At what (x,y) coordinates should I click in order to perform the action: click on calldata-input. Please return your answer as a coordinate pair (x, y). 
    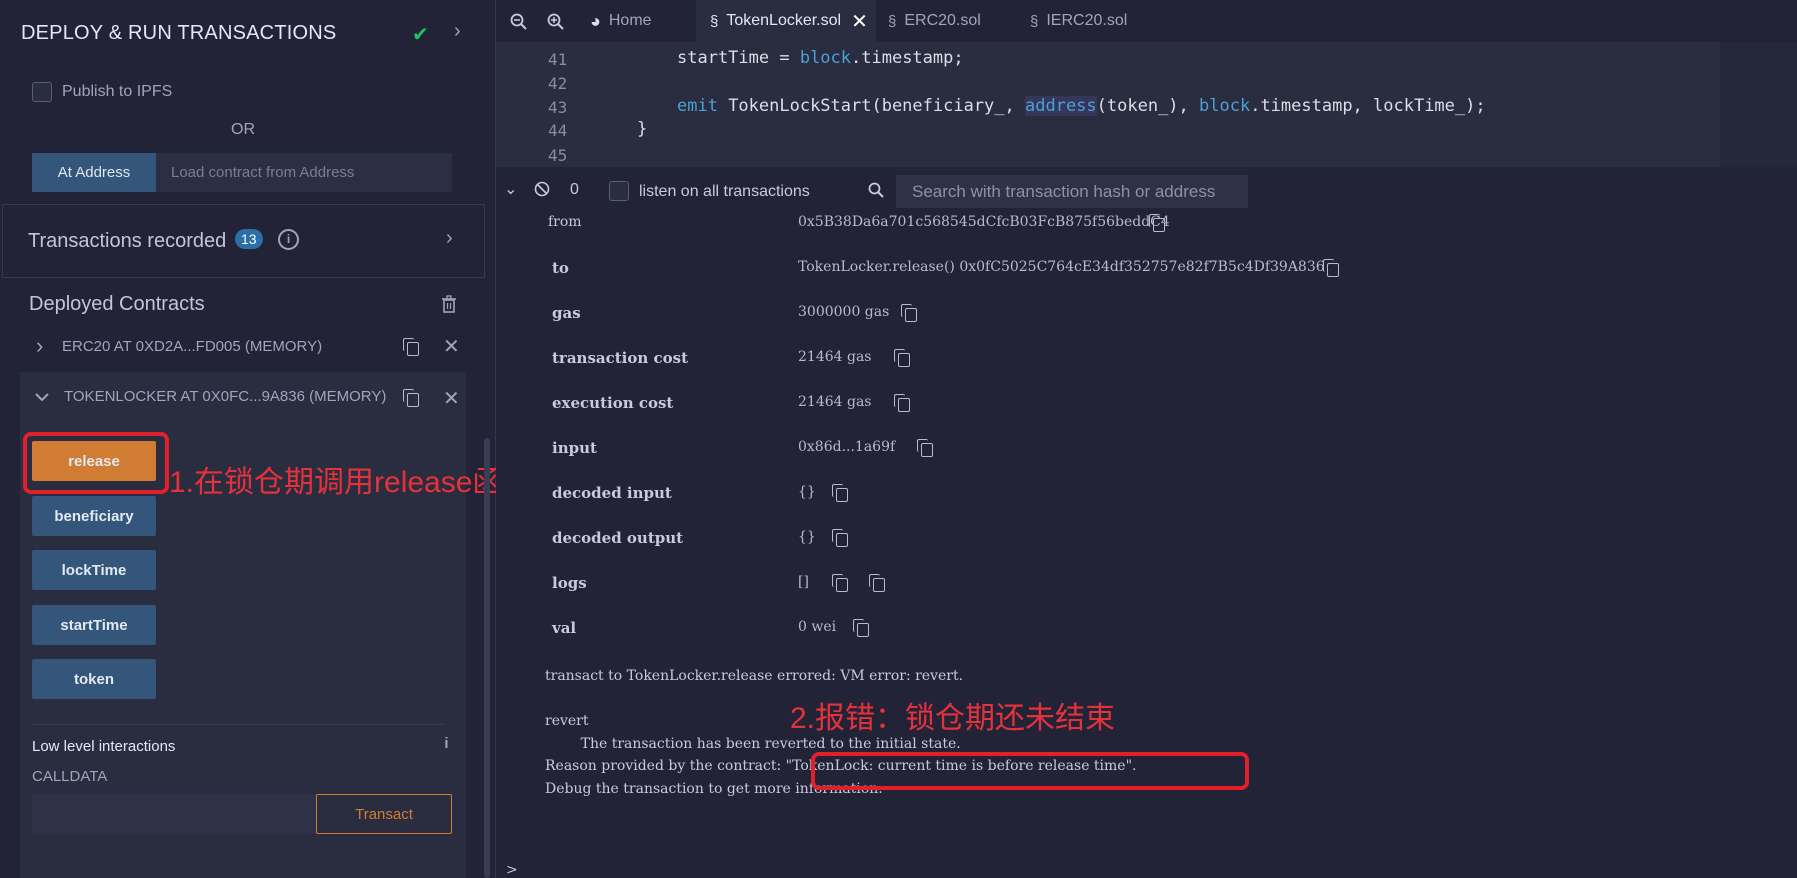
    Looking at the image, I should click on (174, 814).